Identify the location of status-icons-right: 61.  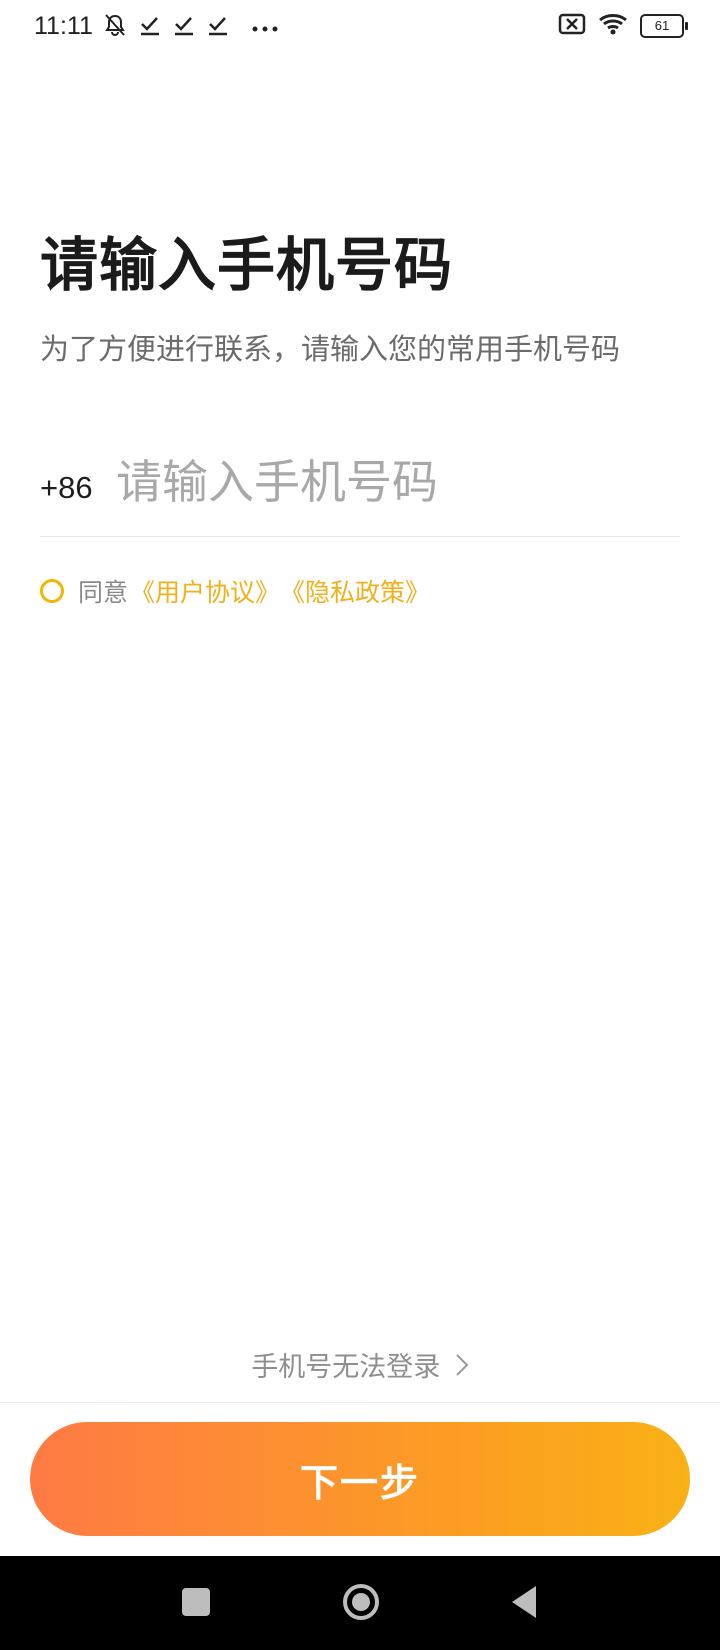
(623, 26).